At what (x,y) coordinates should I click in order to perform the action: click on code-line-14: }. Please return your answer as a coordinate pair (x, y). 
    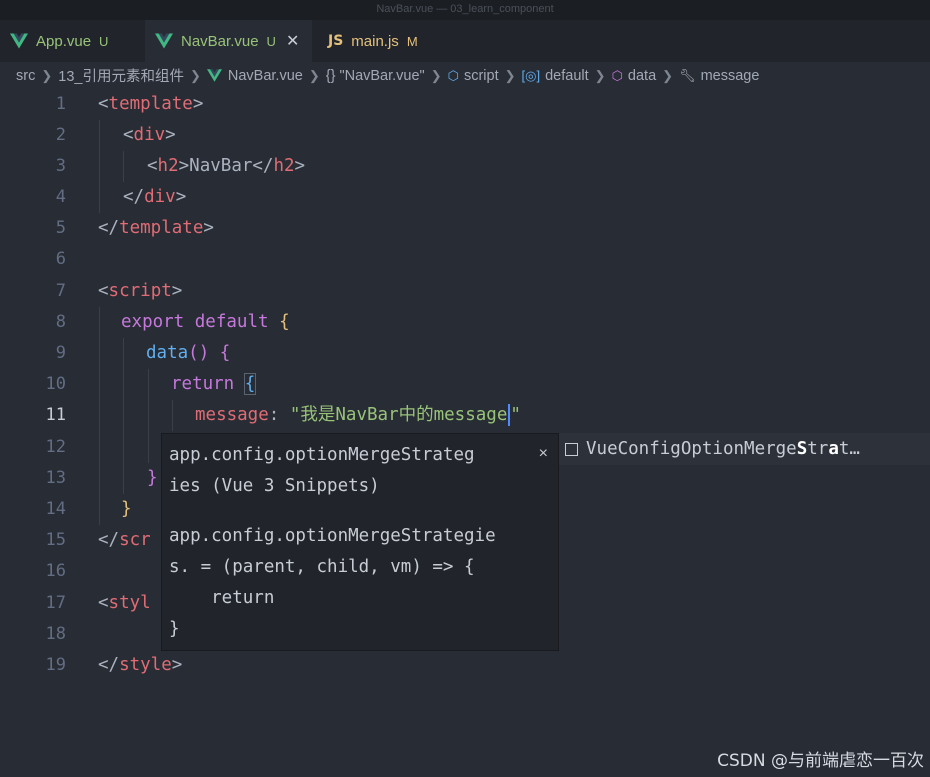
    Looking at the image, I should click on (126, 509).